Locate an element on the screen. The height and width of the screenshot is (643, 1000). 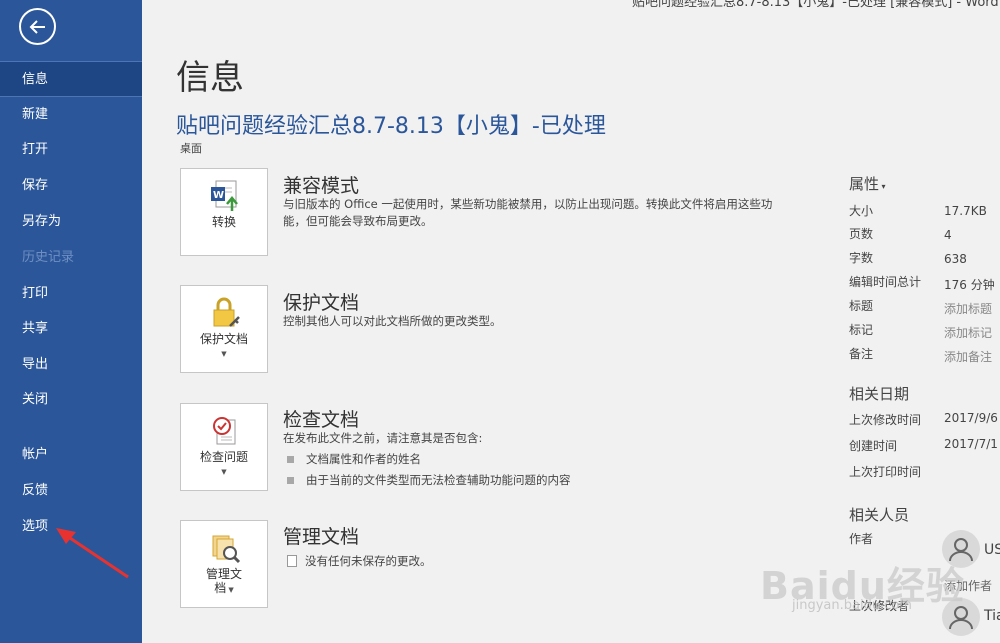
convert-button: W 转换 is located at coordinates (224, 212).